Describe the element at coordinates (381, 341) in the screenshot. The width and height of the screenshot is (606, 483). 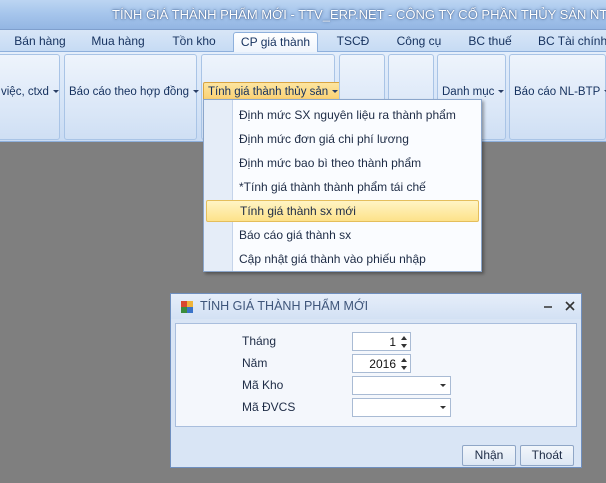
I see `thang-spinner: 1` at that location.